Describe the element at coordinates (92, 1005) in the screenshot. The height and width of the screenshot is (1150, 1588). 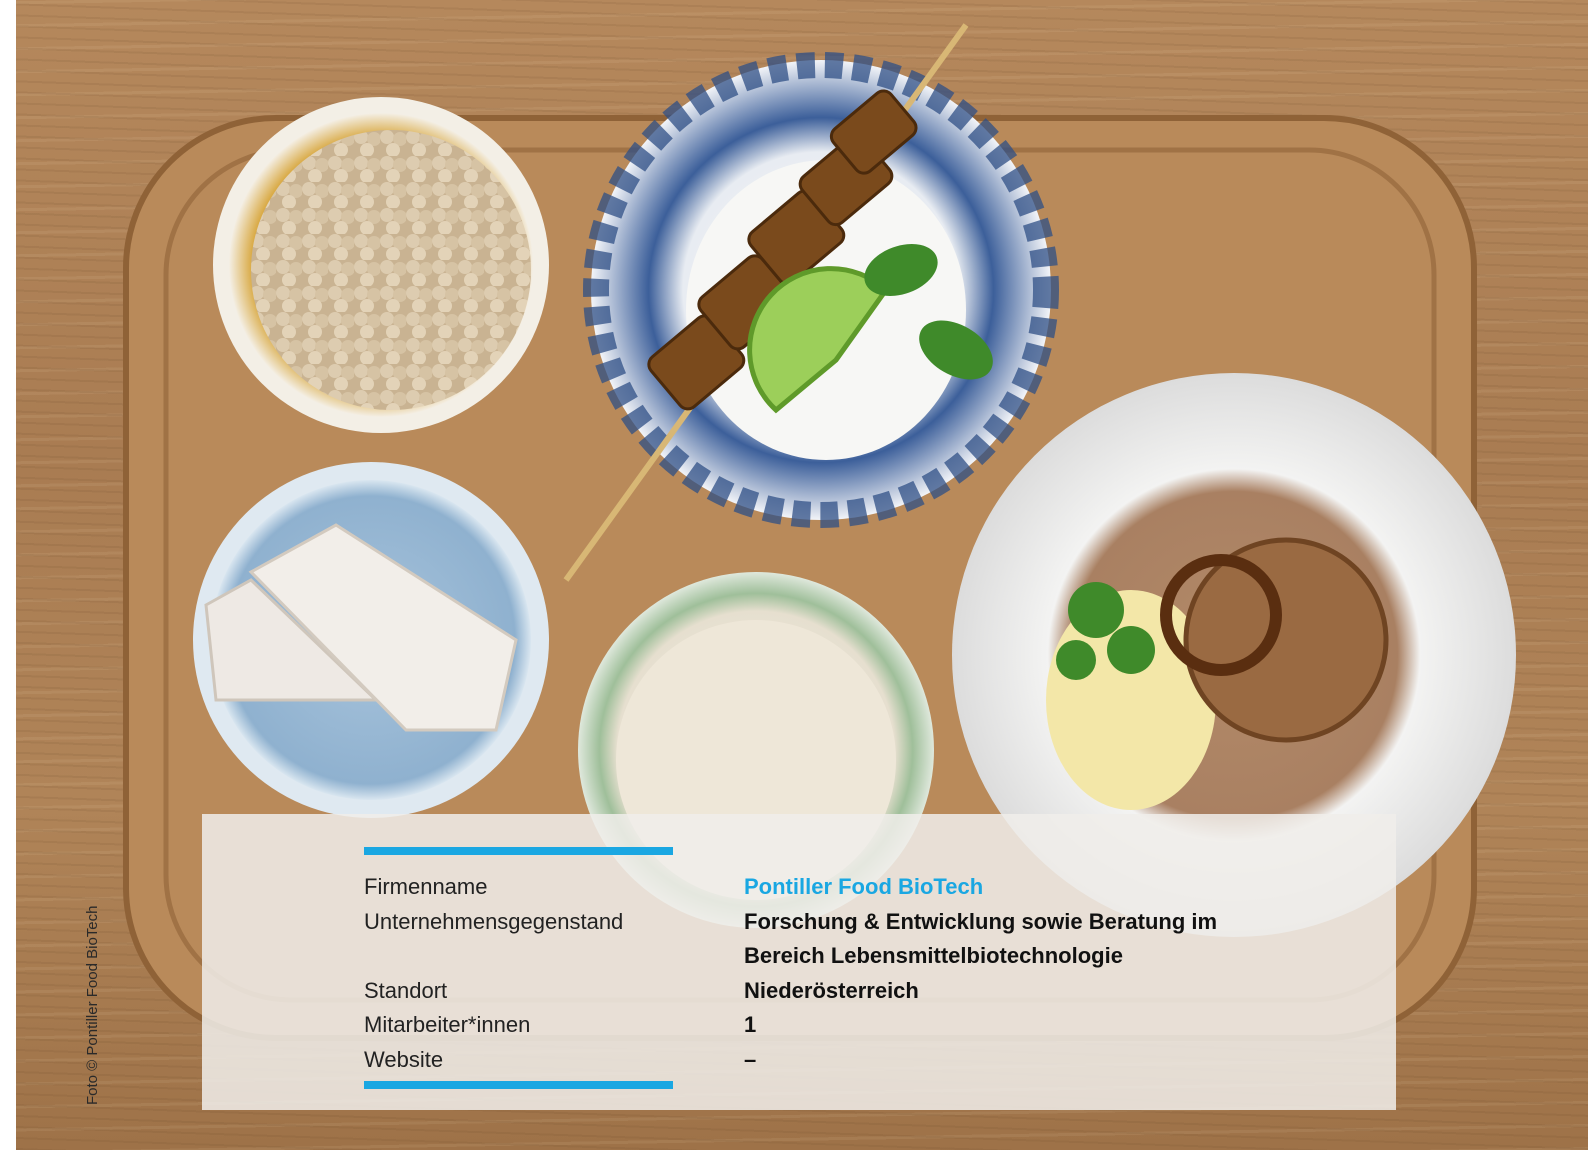
I see `photo-credit: Foto © Pontiller Food BioTech` at that location.